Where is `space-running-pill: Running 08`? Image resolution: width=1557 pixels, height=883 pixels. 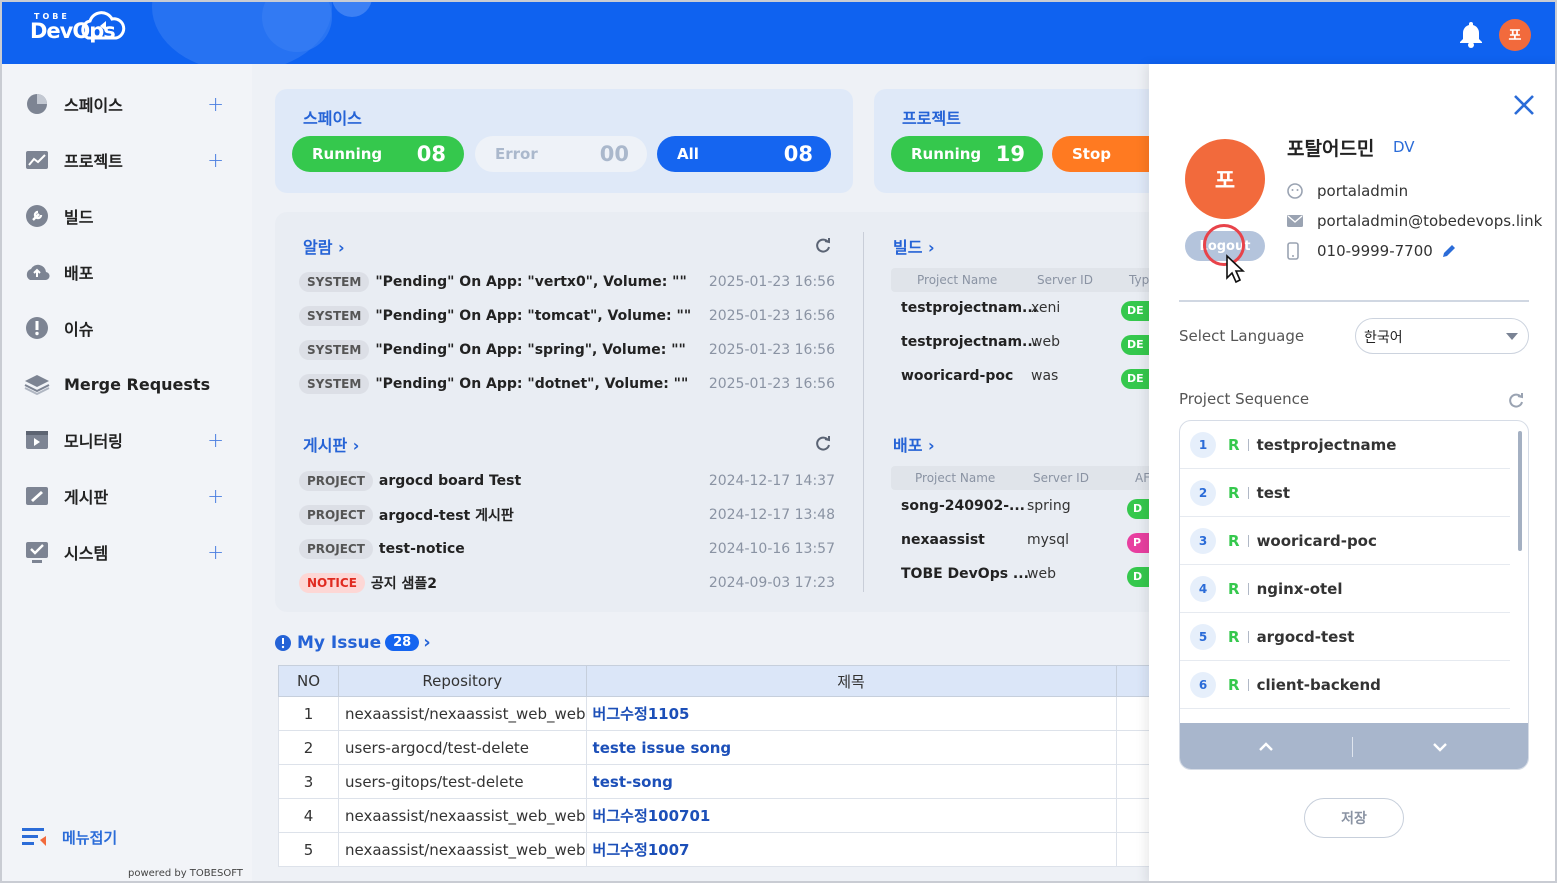
space-running-pill: Running 08 is located at coordinates (378, 154).